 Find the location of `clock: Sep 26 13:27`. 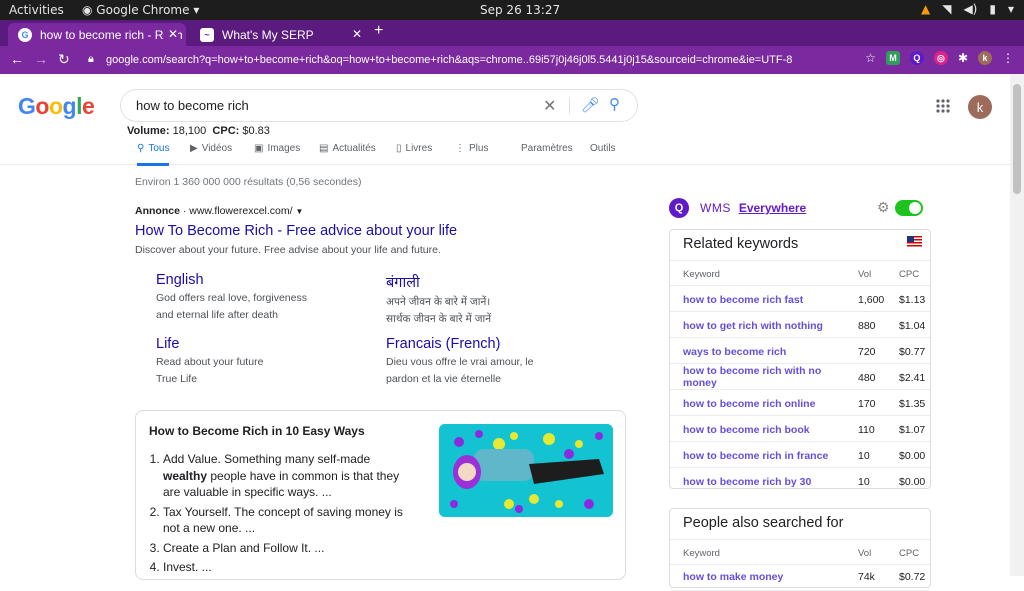

clock: Sep 26 13:27 is located at coordinates (520, 10).